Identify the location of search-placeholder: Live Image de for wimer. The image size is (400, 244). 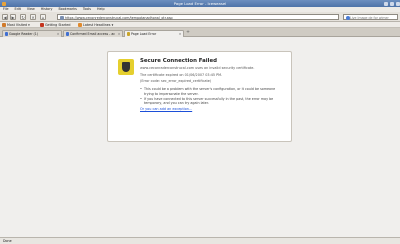
(369, 17).